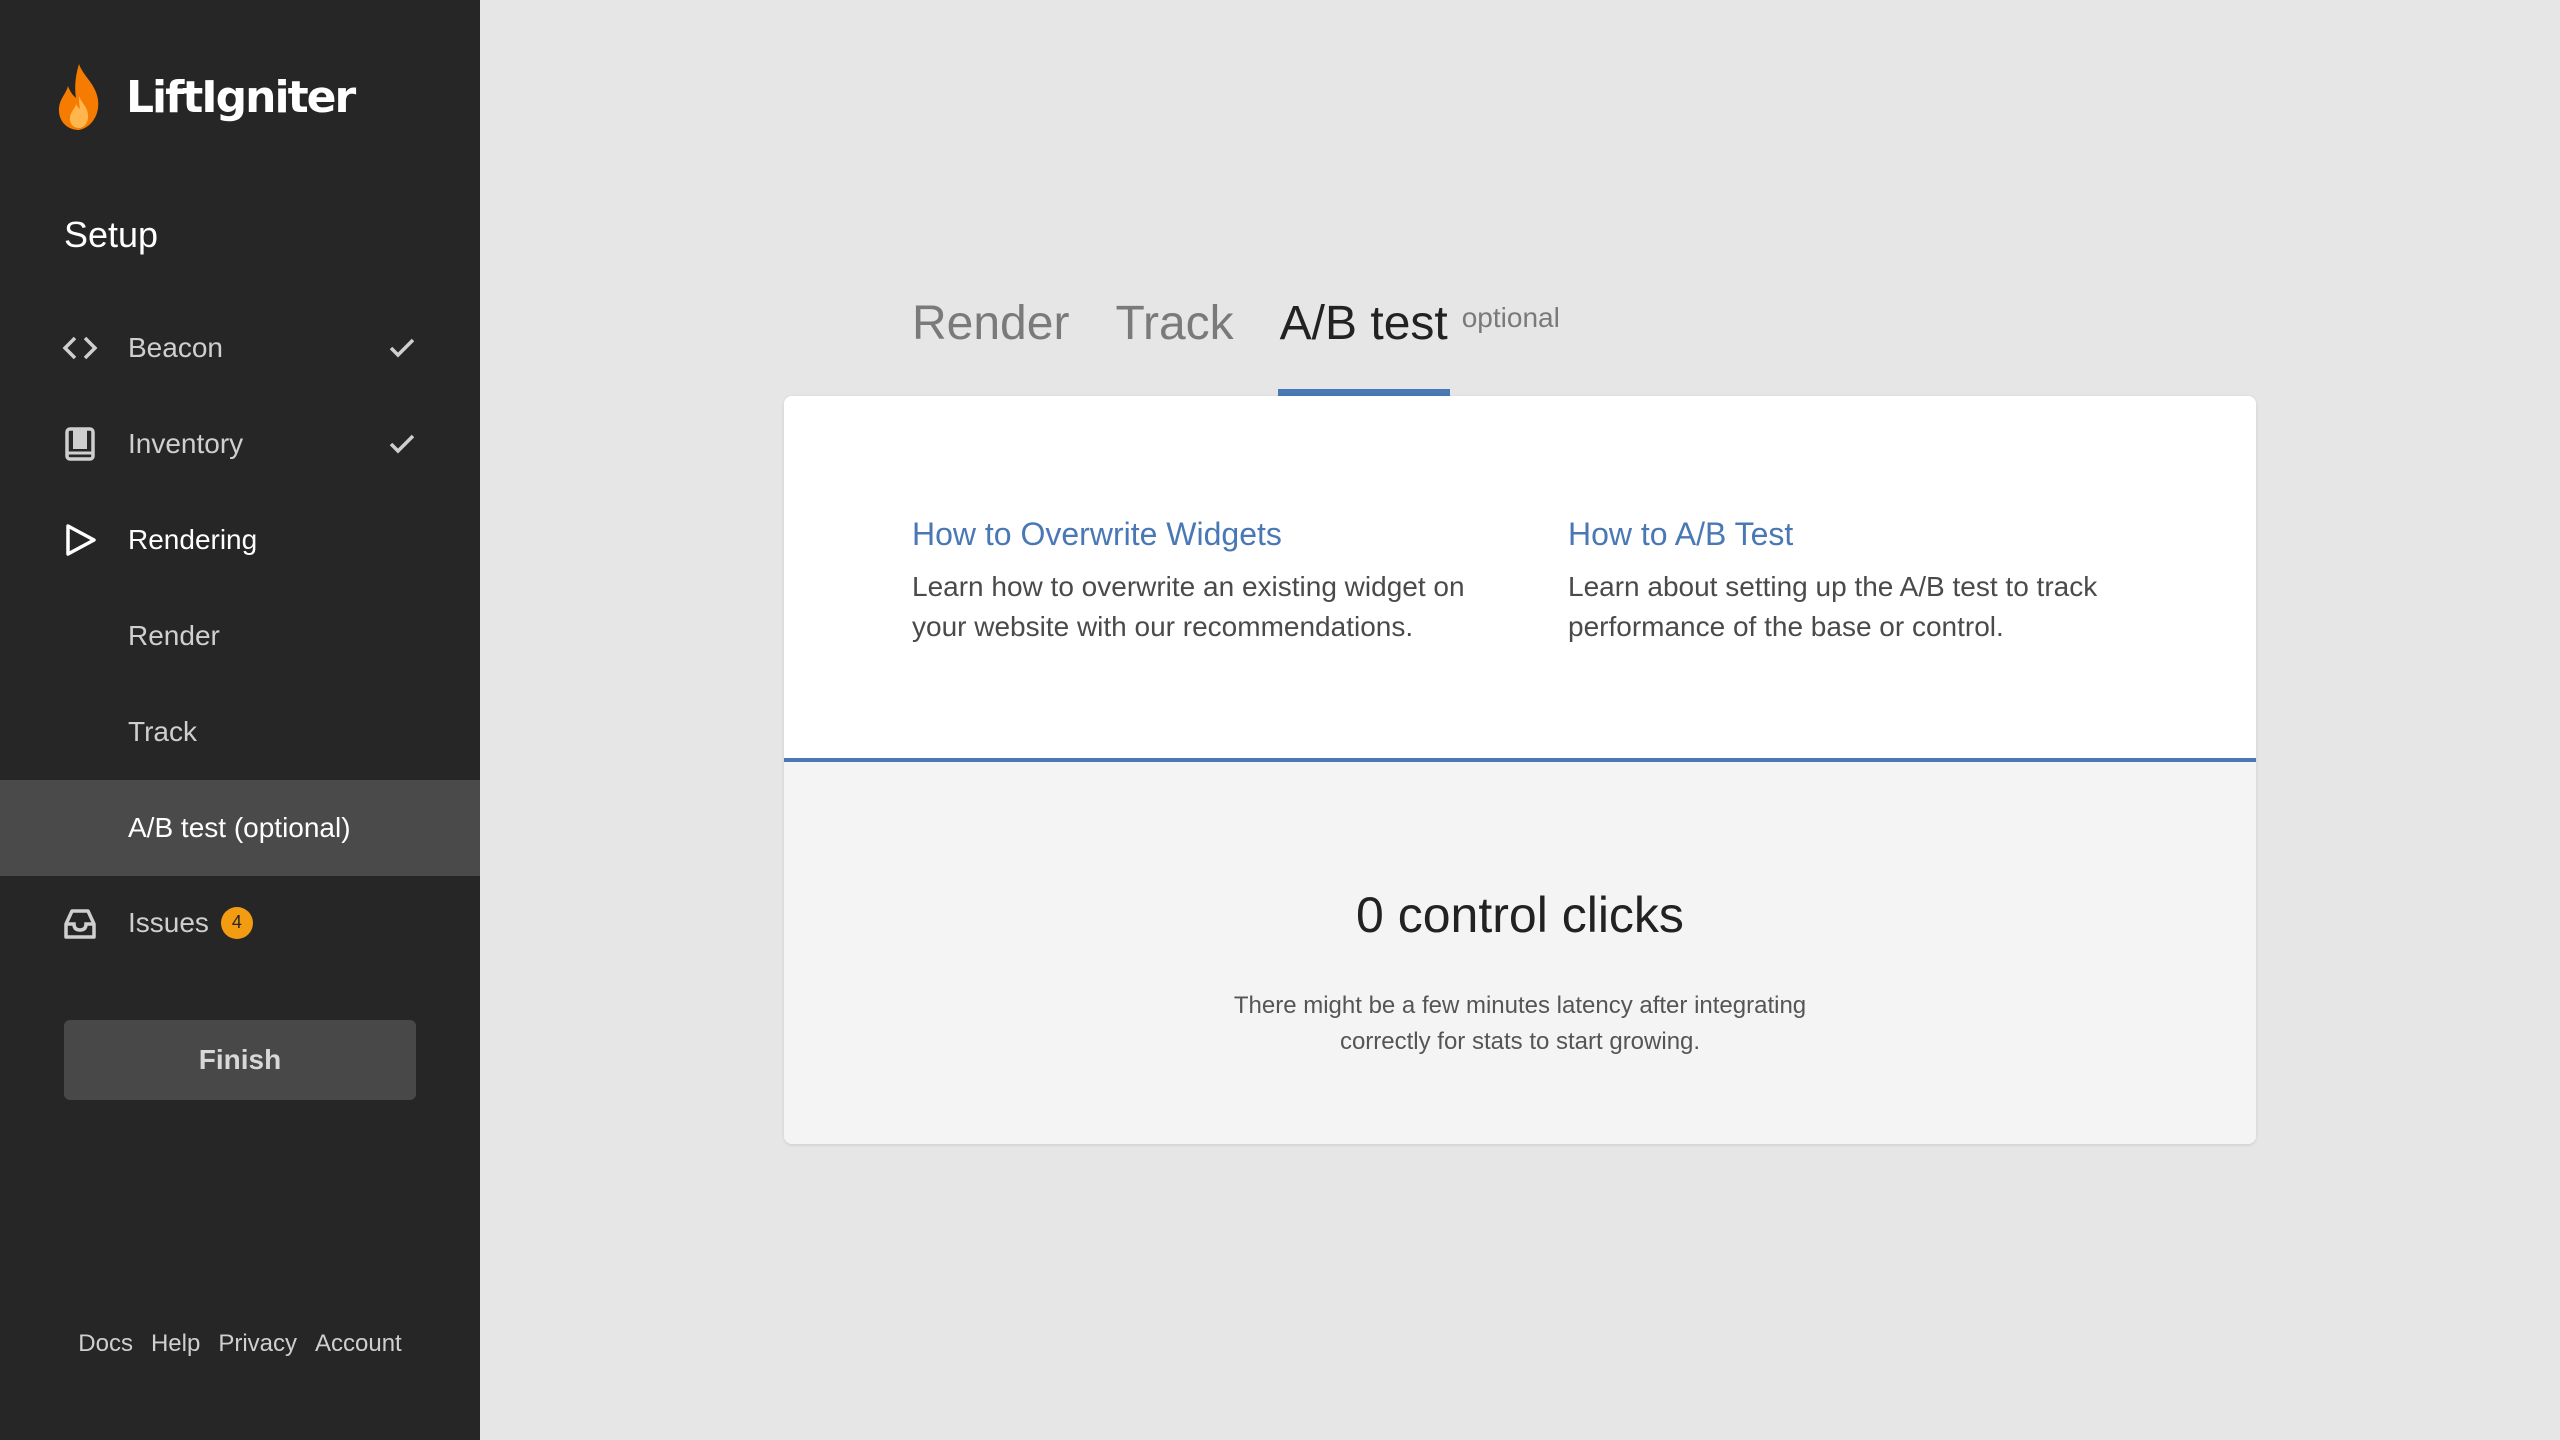 The image size is (2560, 1440). Describe the element at coordinates (257, 1344) in the screenshot. I see `privacy-link: Privacy` at that location.